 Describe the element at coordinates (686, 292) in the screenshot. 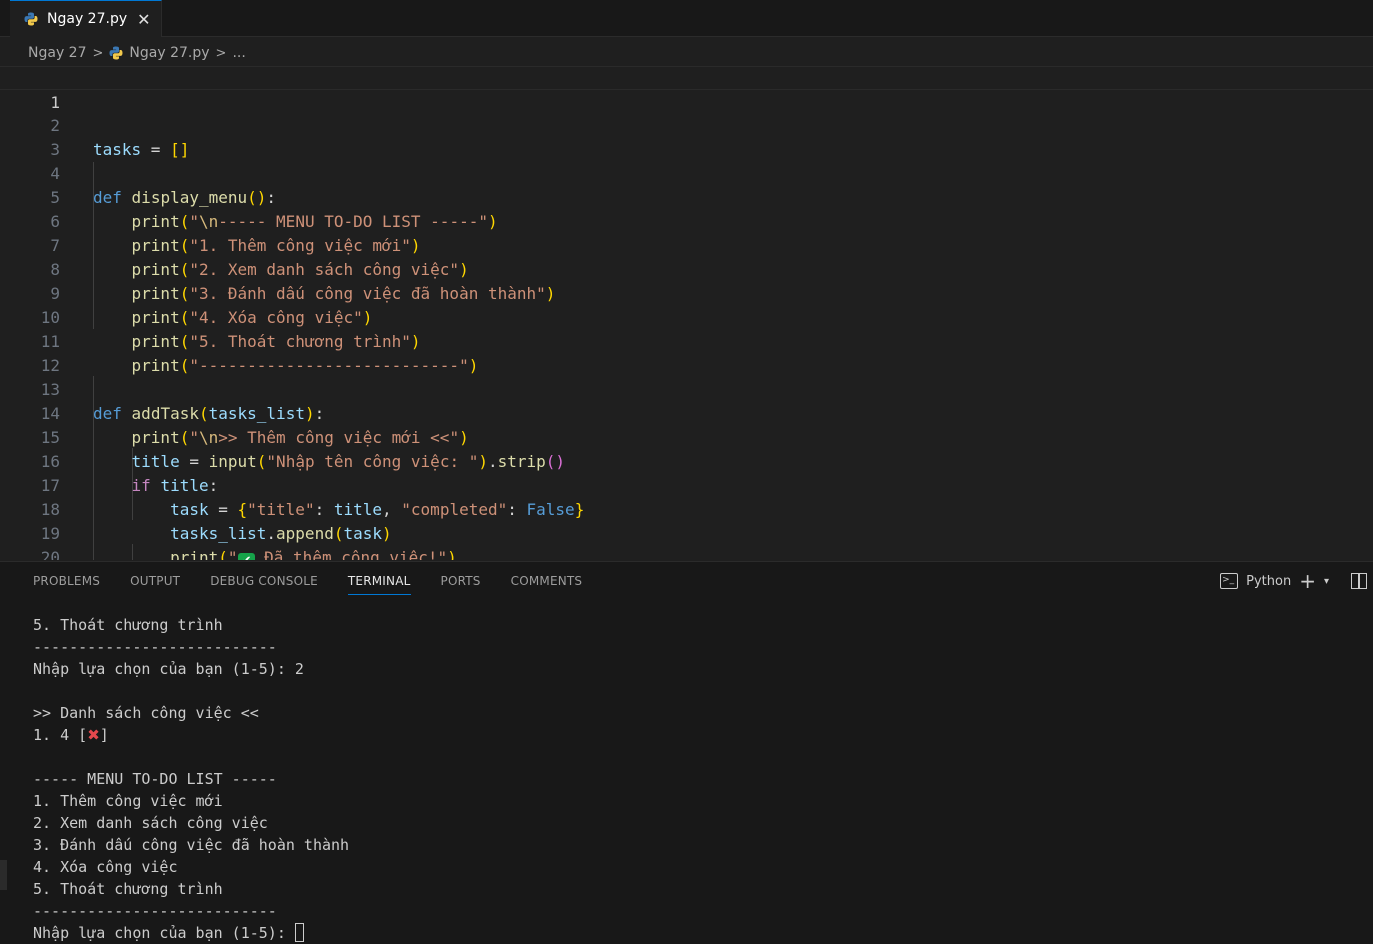

I see `code-line: 9 print("4. Xóa công việc")` at that location.